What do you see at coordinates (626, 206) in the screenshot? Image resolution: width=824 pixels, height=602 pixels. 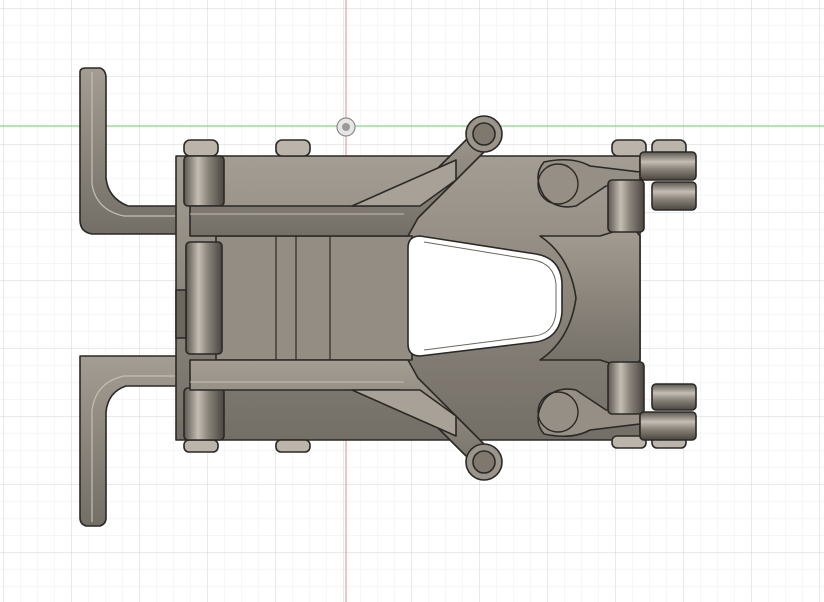 I see `right-pin-upper` at bounding box center [626, 206].